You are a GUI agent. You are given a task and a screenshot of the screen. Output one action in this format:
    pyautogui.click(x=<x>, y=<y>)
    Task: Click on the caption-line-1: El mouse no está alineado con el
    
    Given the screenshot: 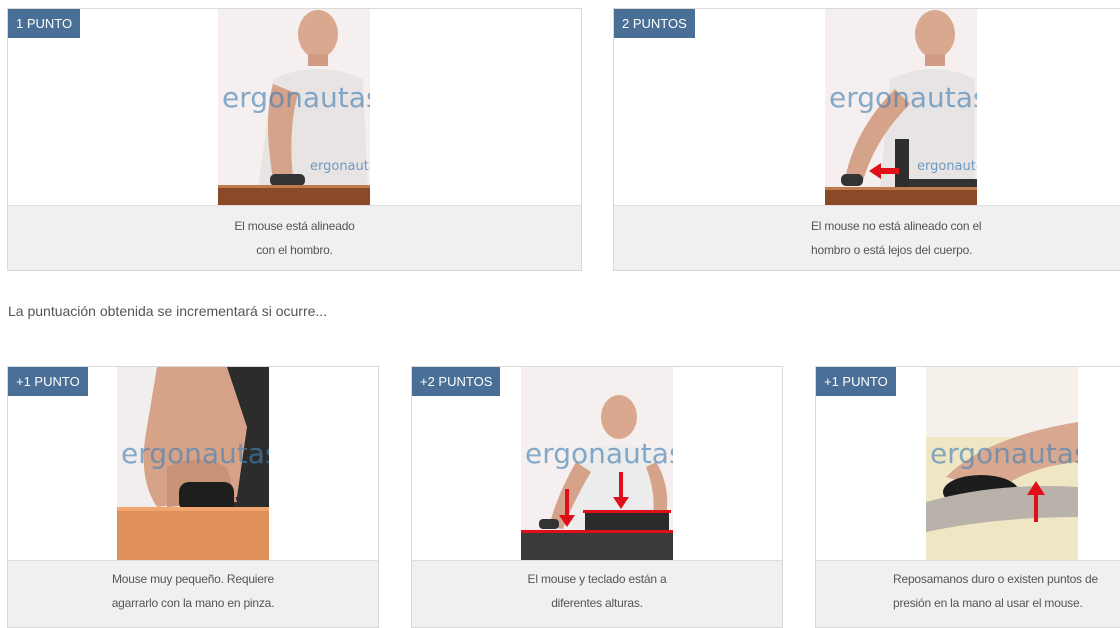 What is the action you would take?
    pyautogui.click(x=896, y=226)
    